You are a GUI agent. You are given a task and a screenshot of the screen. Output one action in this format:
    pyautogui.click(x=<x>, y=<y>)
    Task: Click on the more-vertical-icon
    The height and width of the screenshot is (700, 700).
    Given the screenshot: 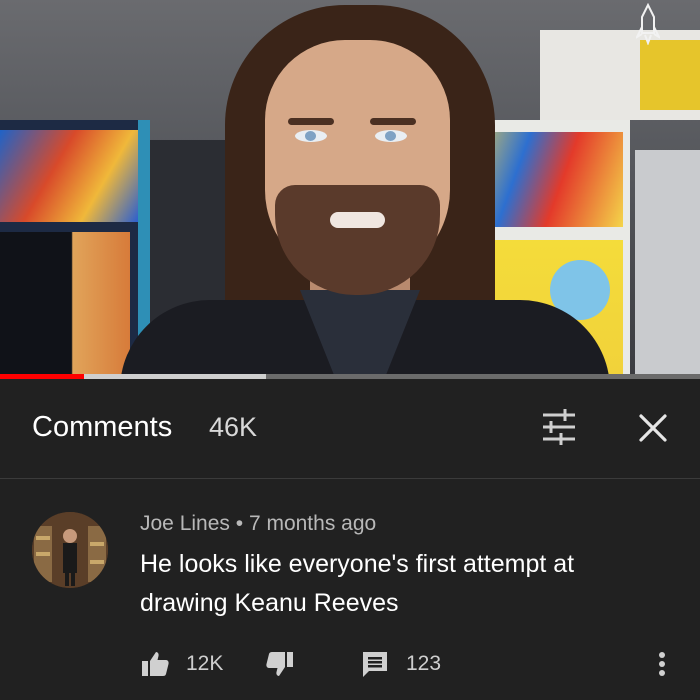 What is the action you would take?
    pyautogui.click(x=662, y=664)
    